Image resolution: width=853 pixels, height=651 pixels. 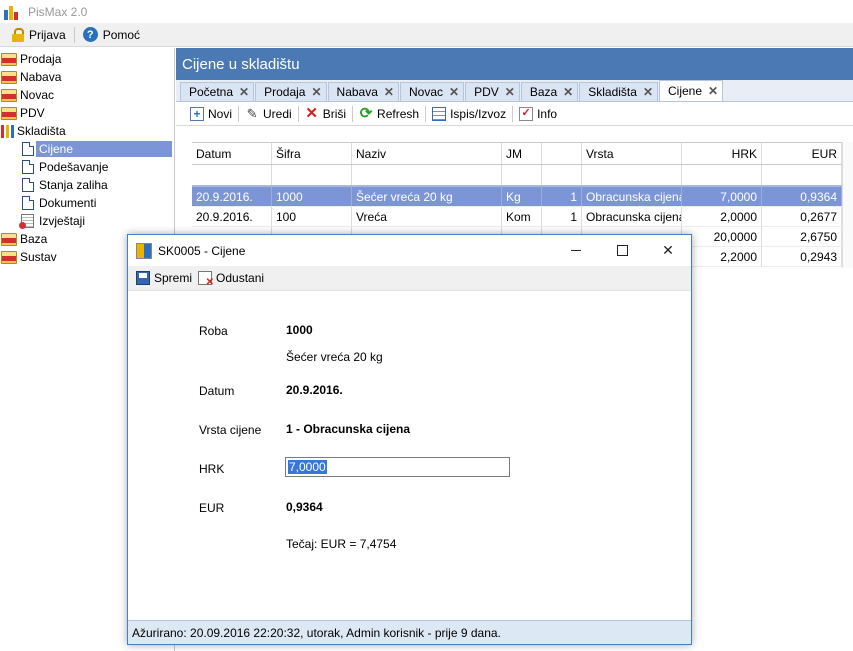 I want to click on login-menu-item: Prijava, so click(x=39, y=35).